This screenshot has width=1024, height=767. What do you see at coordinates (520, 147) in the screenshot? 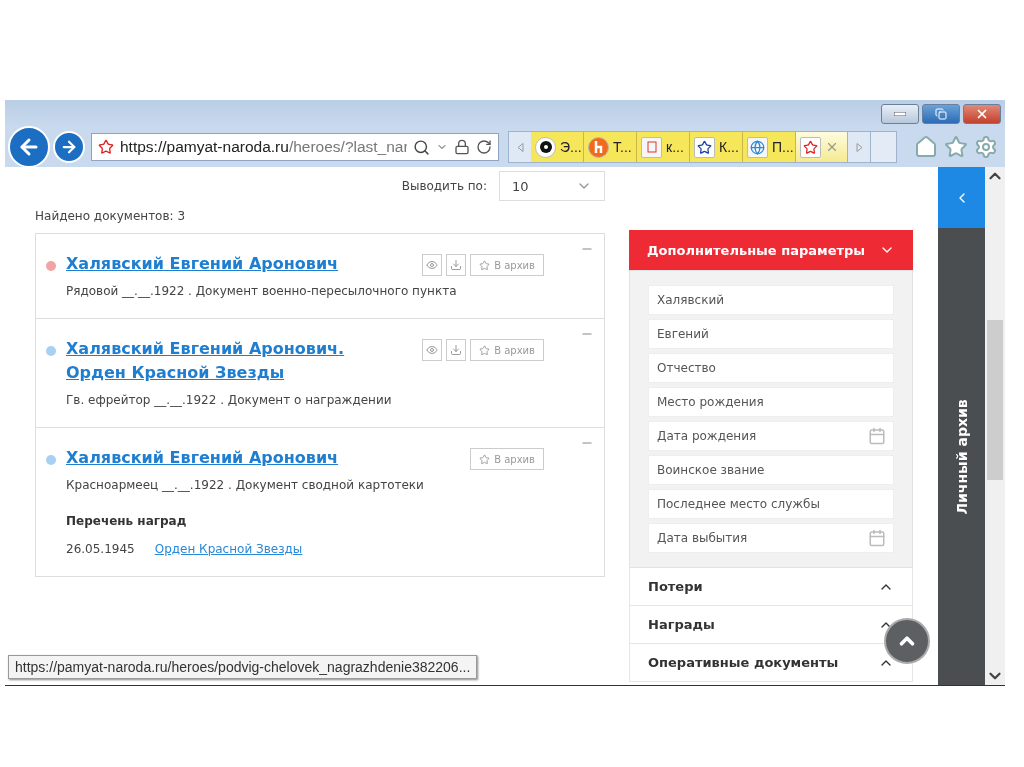
I see `scroll-left-icon` at bounding box center [520, 147].